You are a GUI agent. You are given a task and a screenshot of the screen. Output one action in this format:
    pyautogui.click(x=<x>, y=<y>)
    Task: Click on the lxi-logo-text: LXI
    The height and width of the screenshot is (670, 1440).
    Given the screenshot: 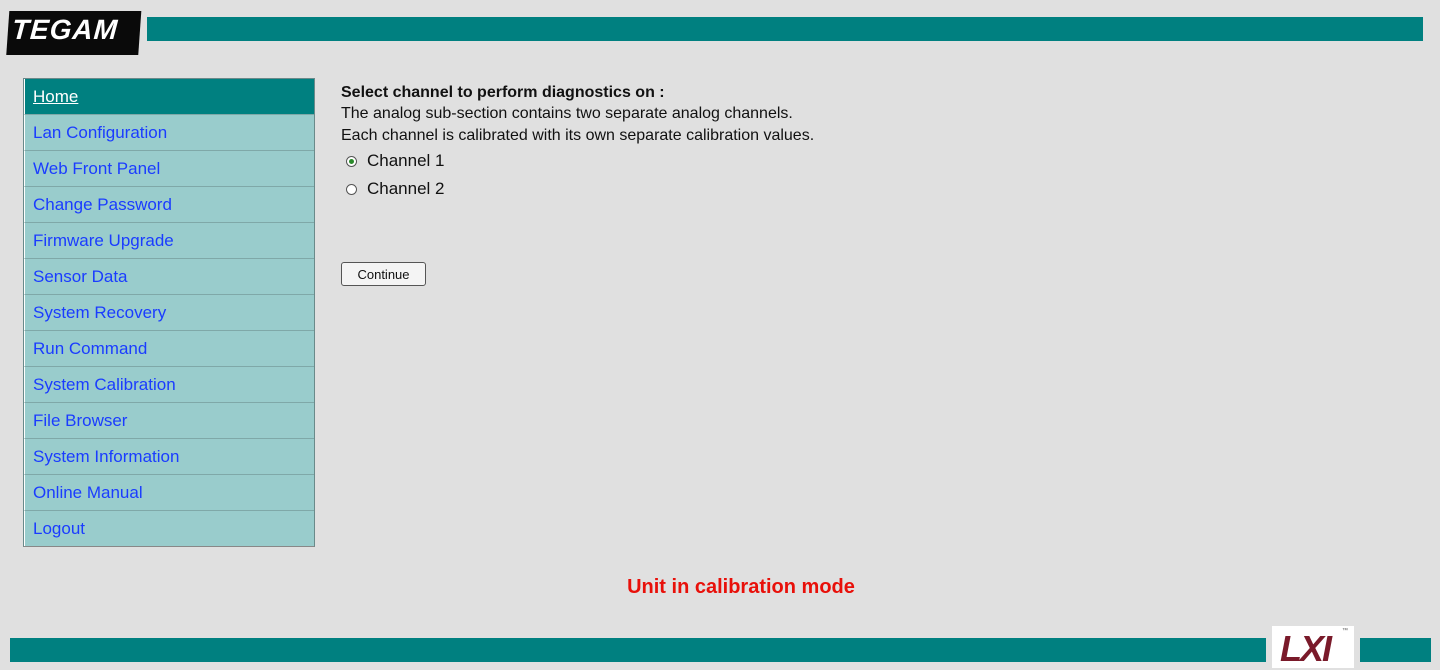 What is the action you would take?
    pyautogui.click(x=1306, y=648)
    